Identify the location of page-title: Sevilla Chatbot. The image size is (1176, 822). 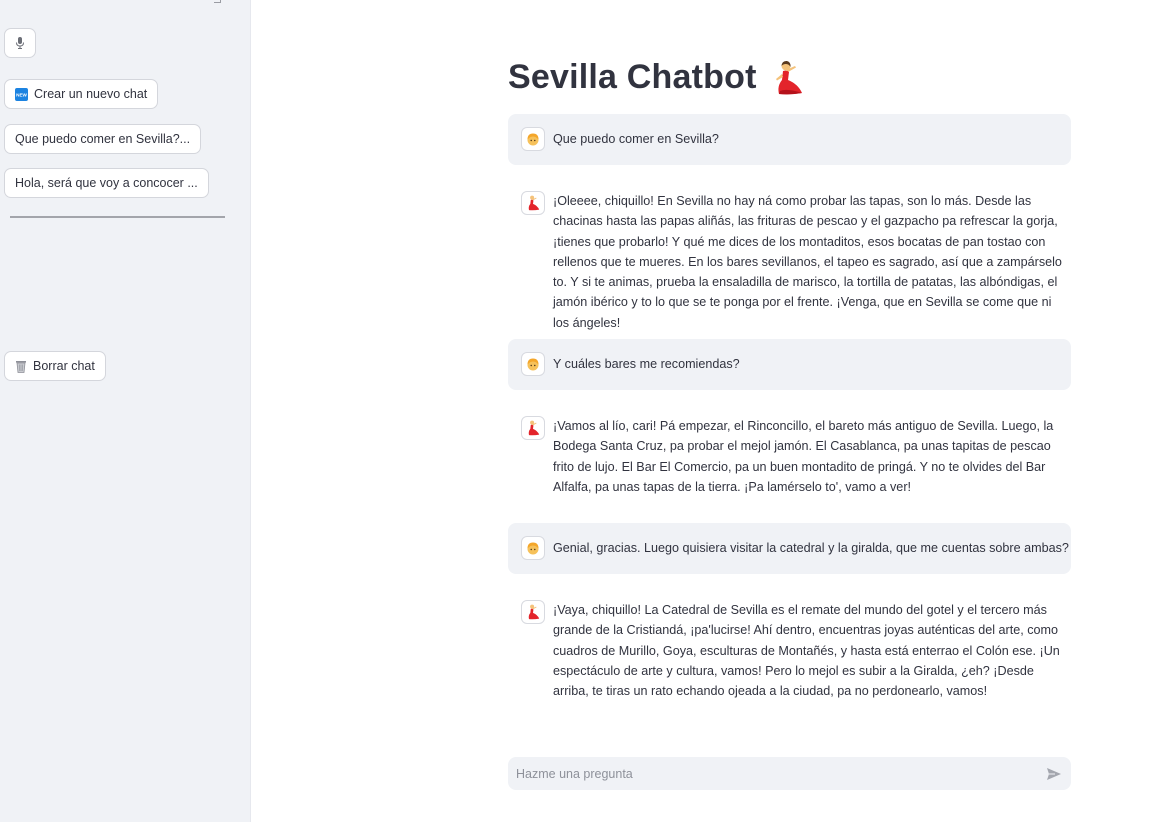
(656, 77).